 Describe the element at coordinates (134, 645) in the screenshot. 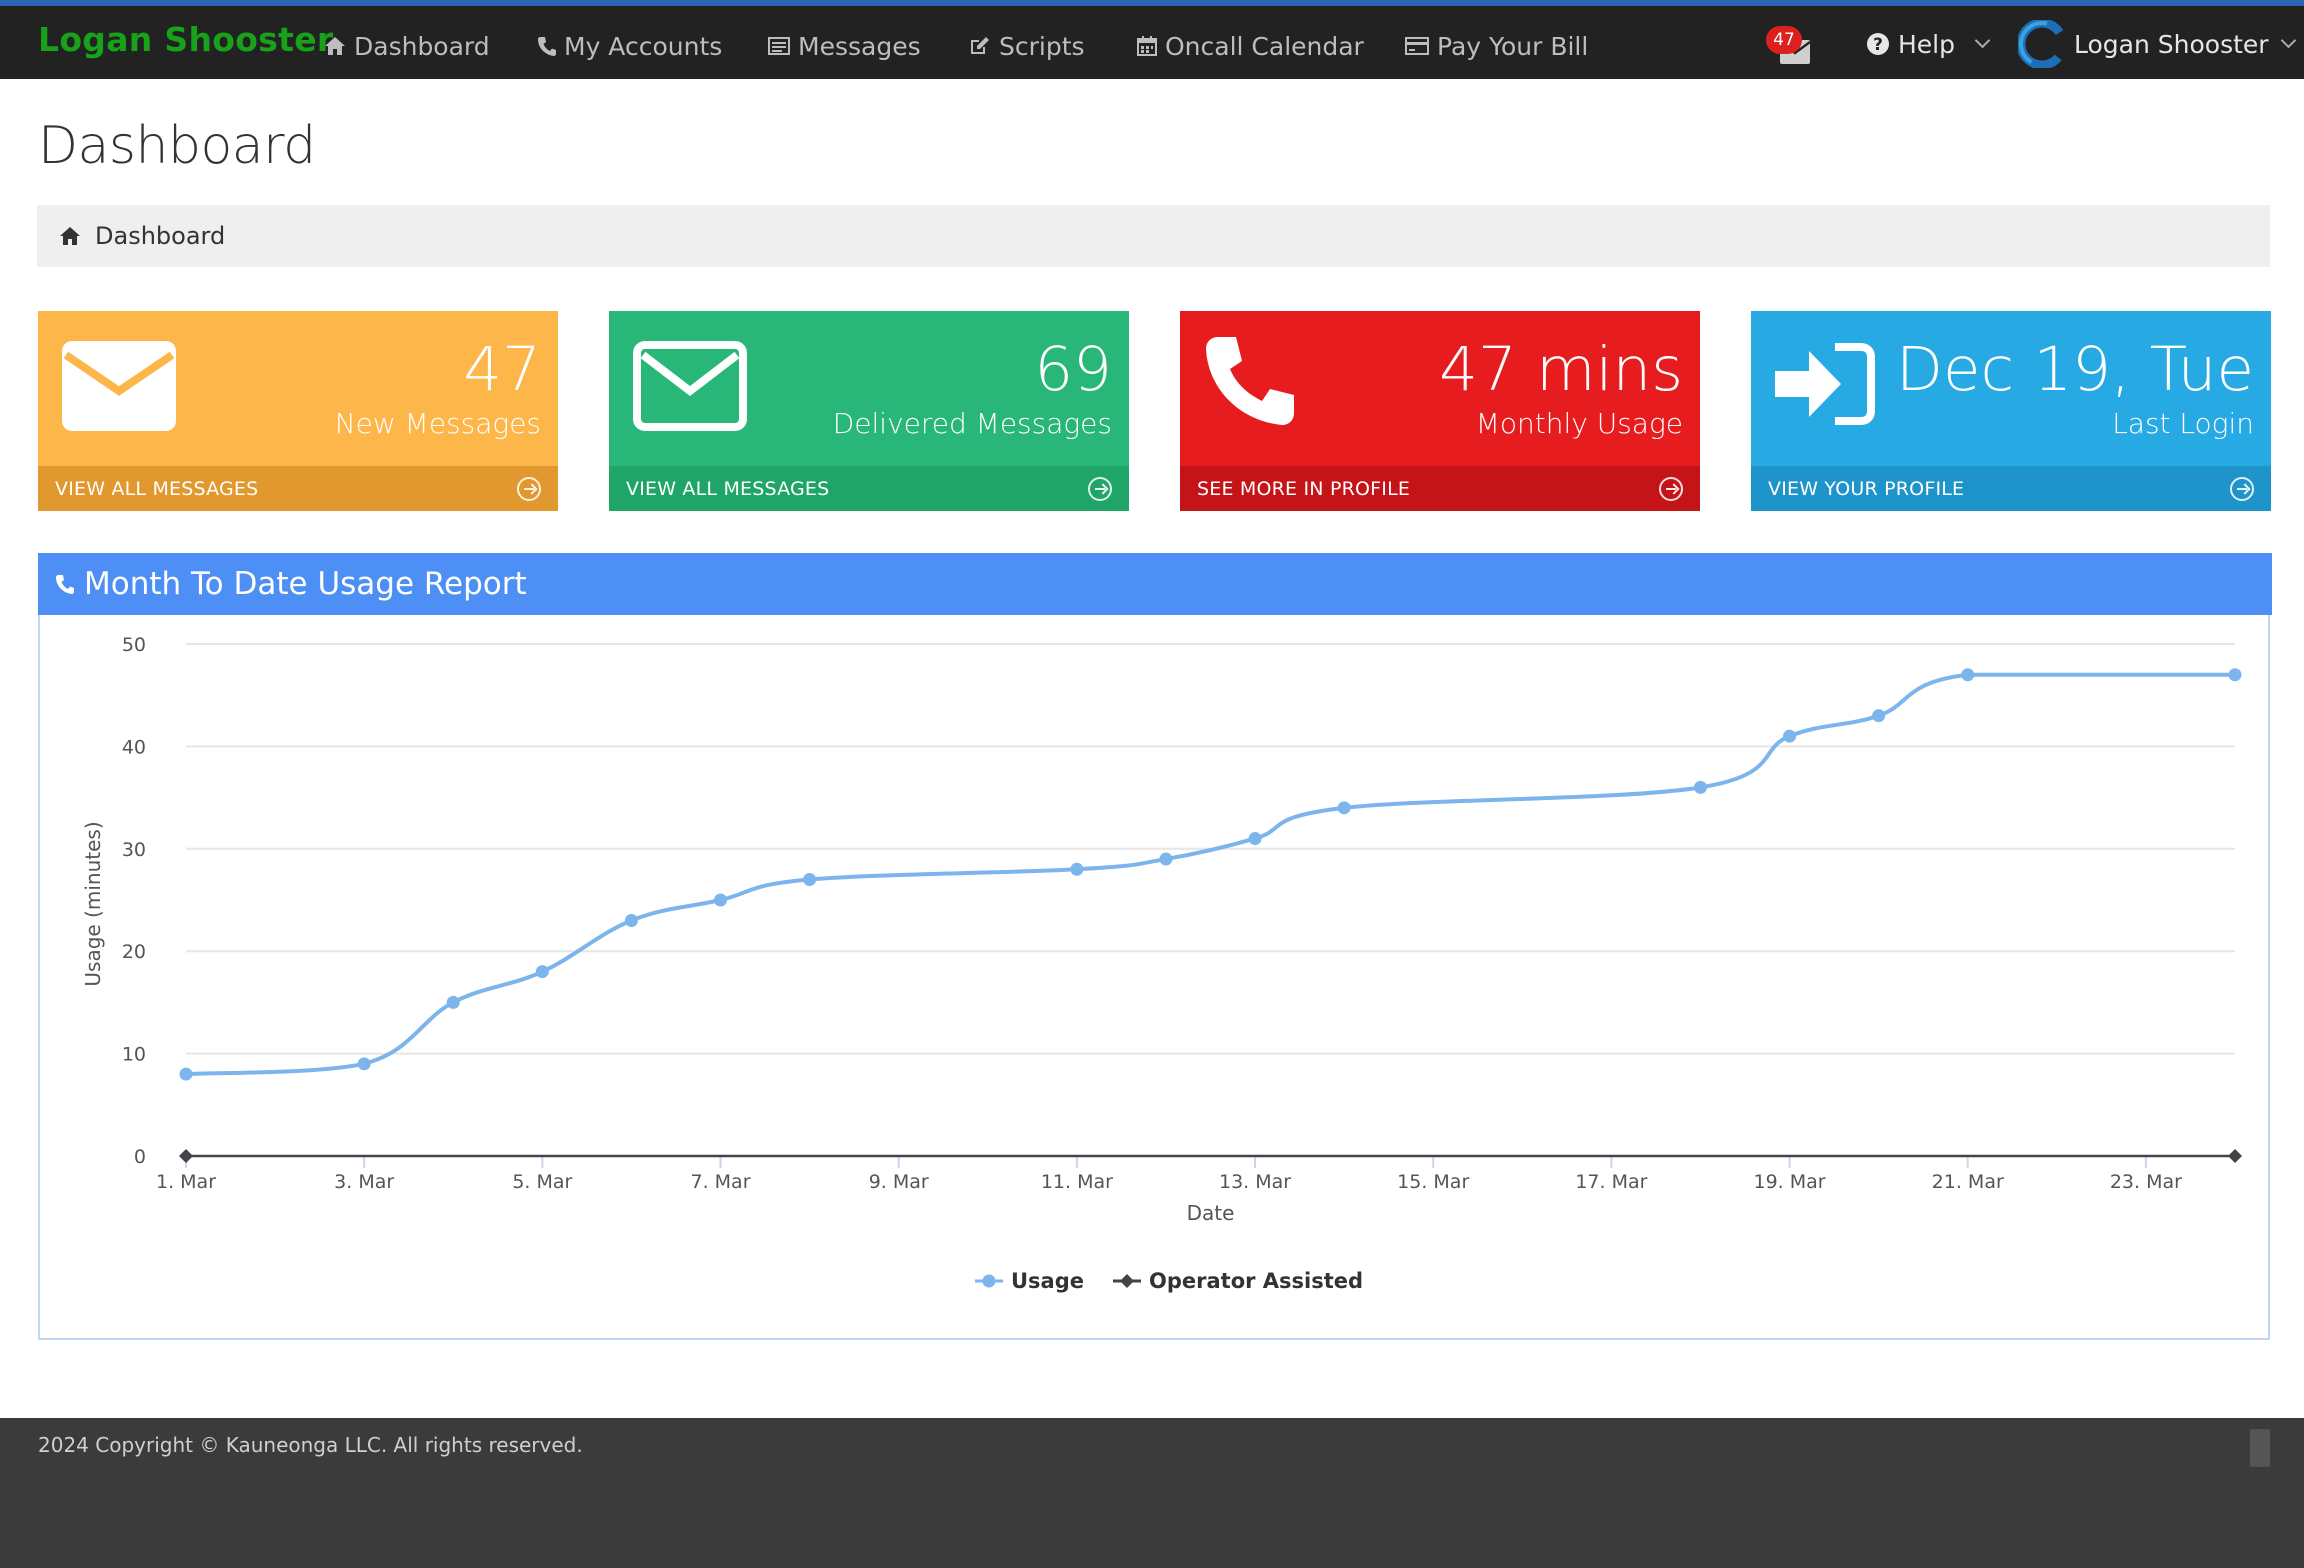

I see `y-tick-label: 50` at that location.